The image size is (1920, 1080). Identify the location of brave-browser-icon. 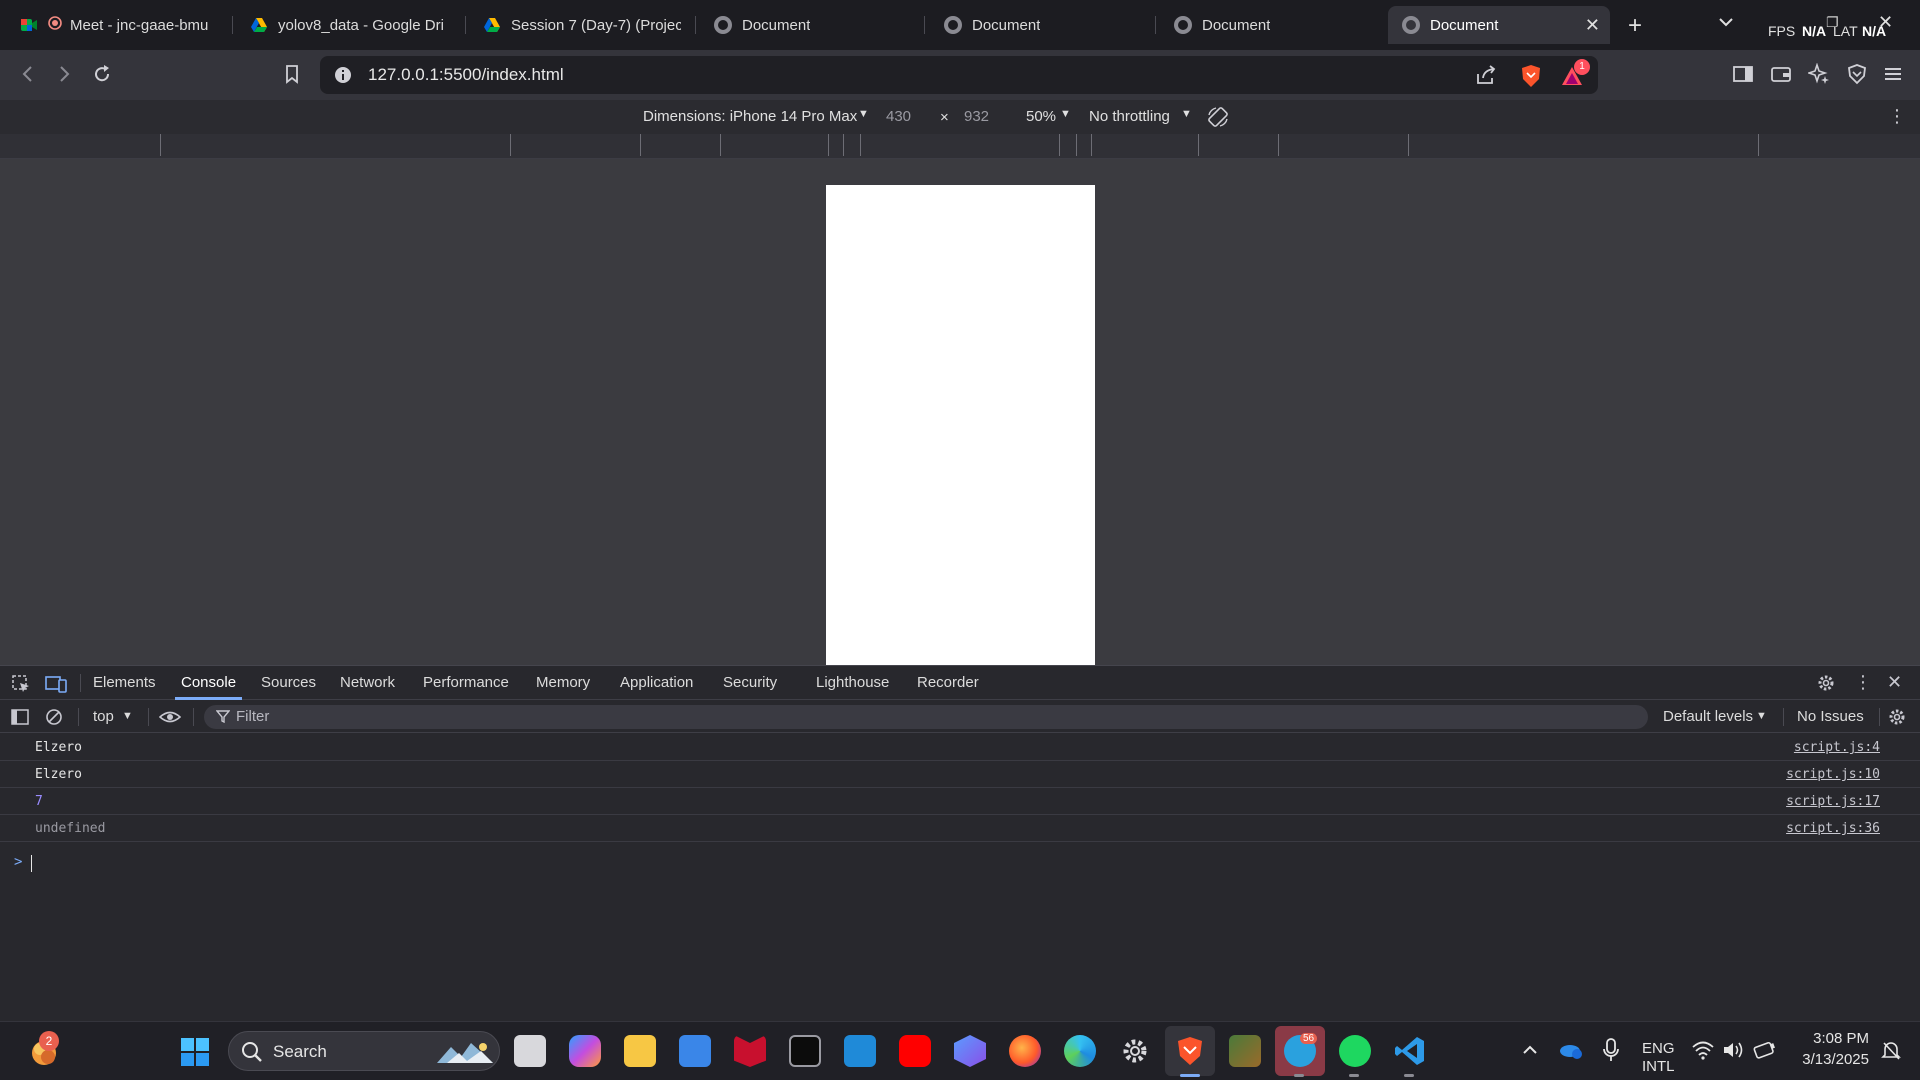
(1190, 1053).